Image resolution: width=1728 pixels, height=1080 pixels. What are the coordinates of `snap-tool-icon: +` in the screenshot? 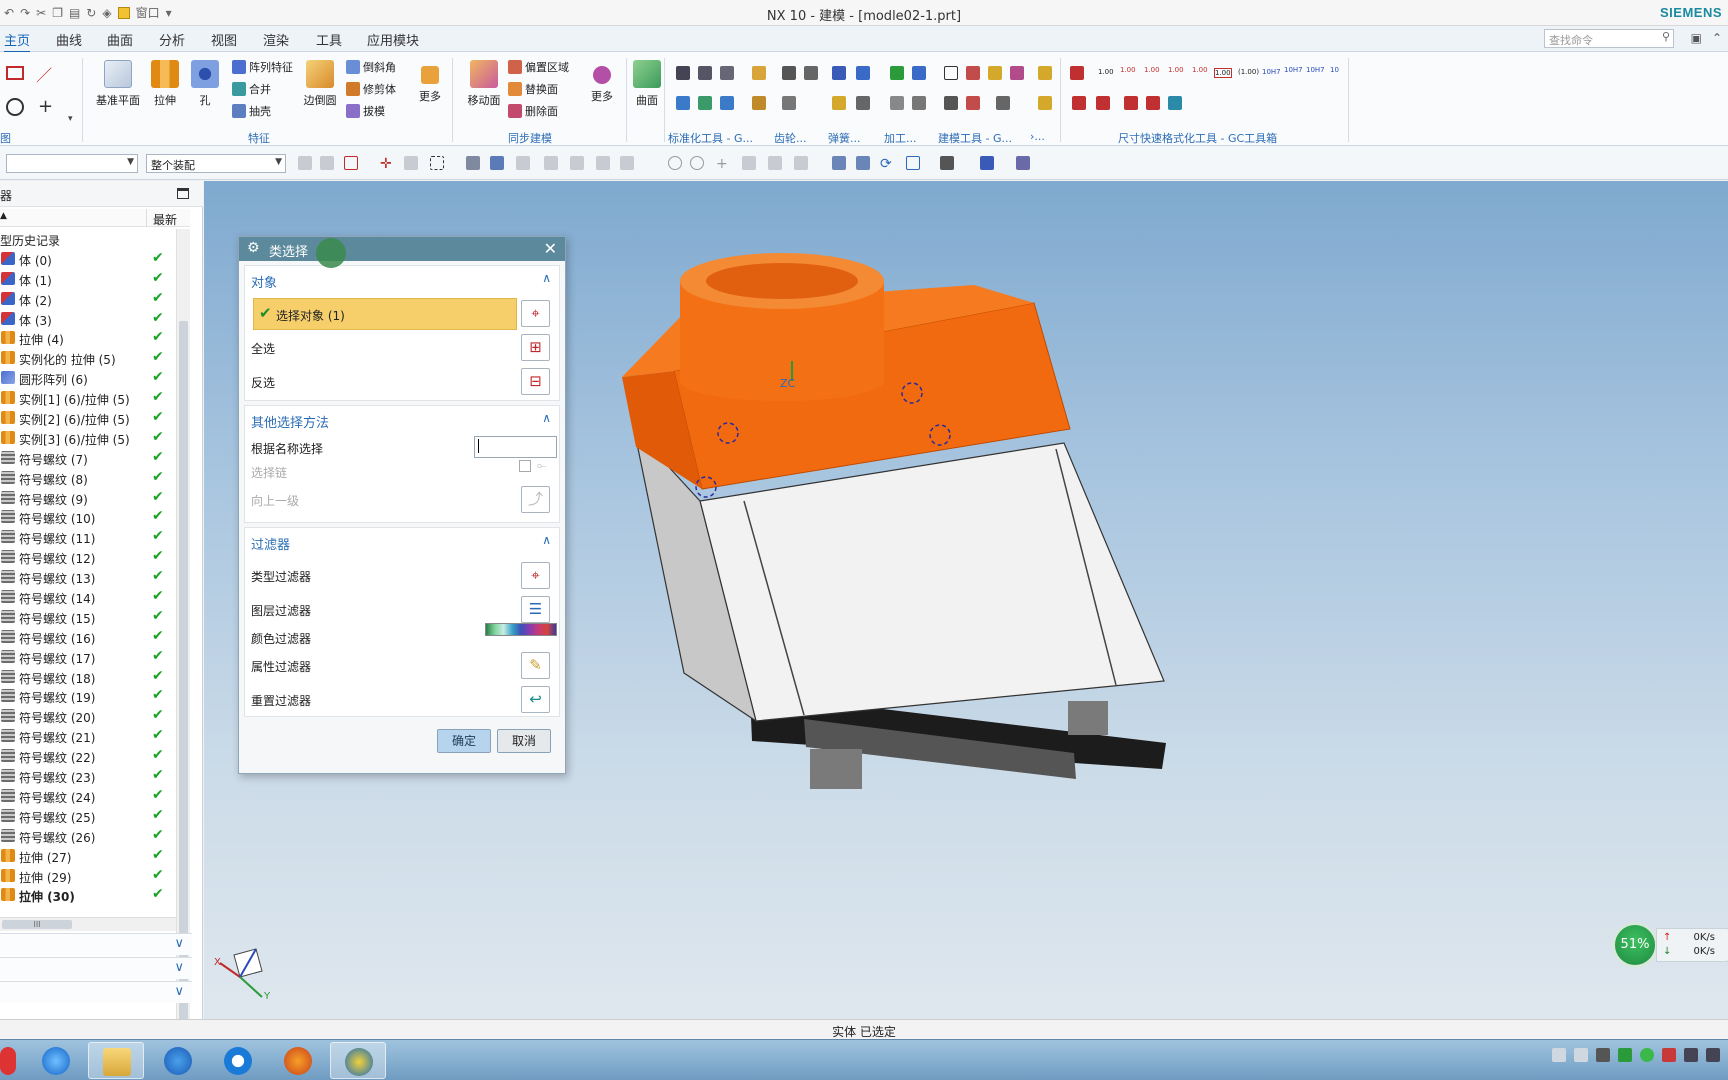 It's located at (723, 164).